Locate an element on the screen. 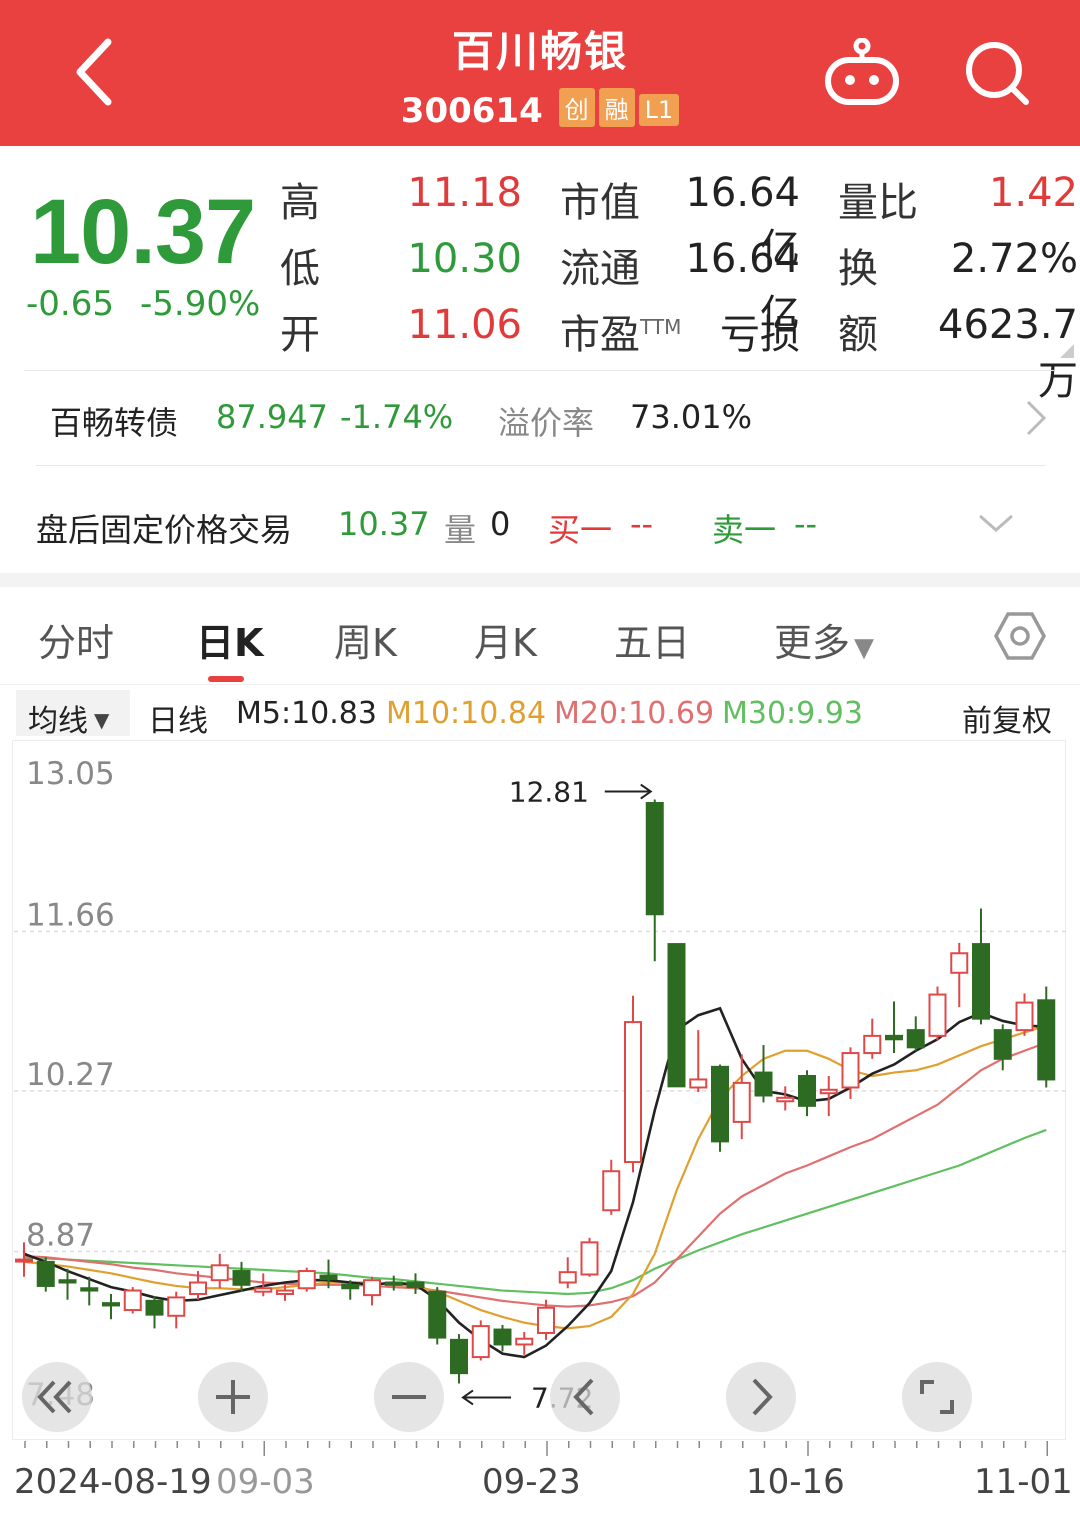 This screenshot has width=1080, height=1531. expand-corner-icon is located at coordinates (1067, 351).